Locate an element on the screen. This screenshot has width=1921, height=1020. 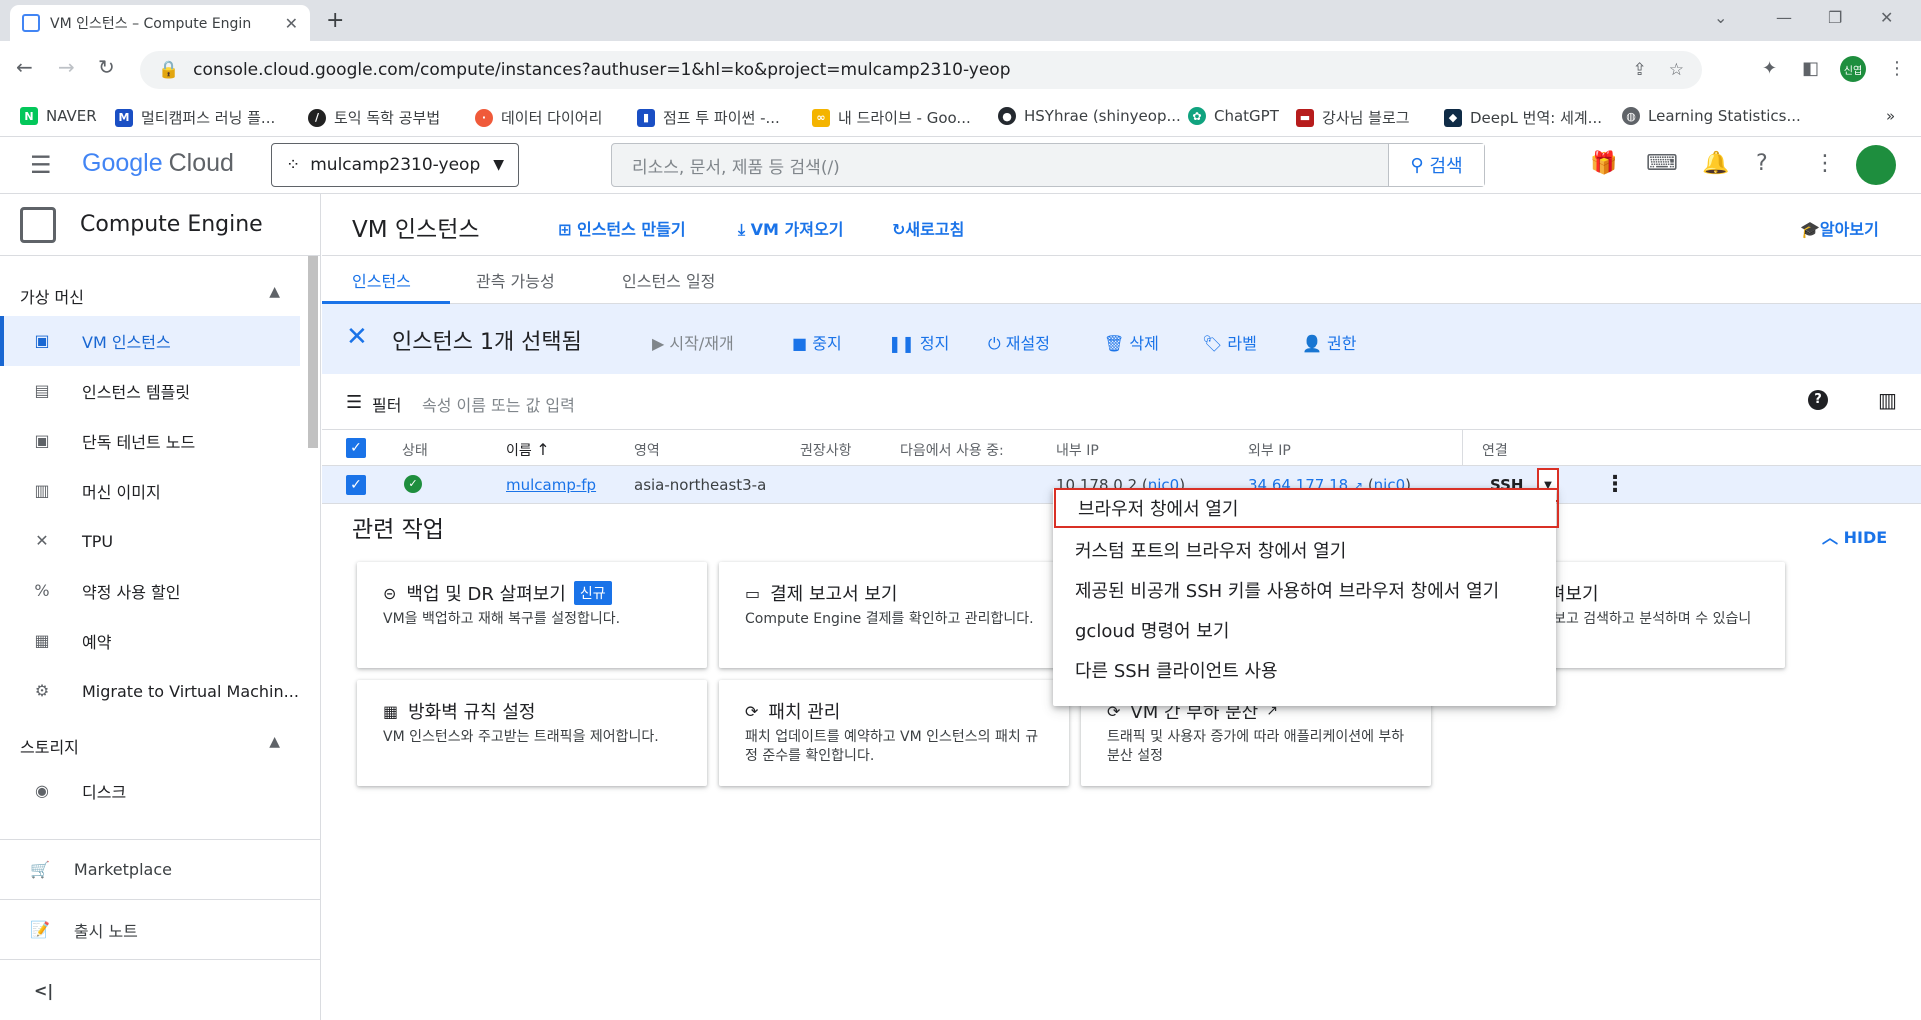
reset-button: ⏻ 재설정 is located at coordinates (1019, 342).